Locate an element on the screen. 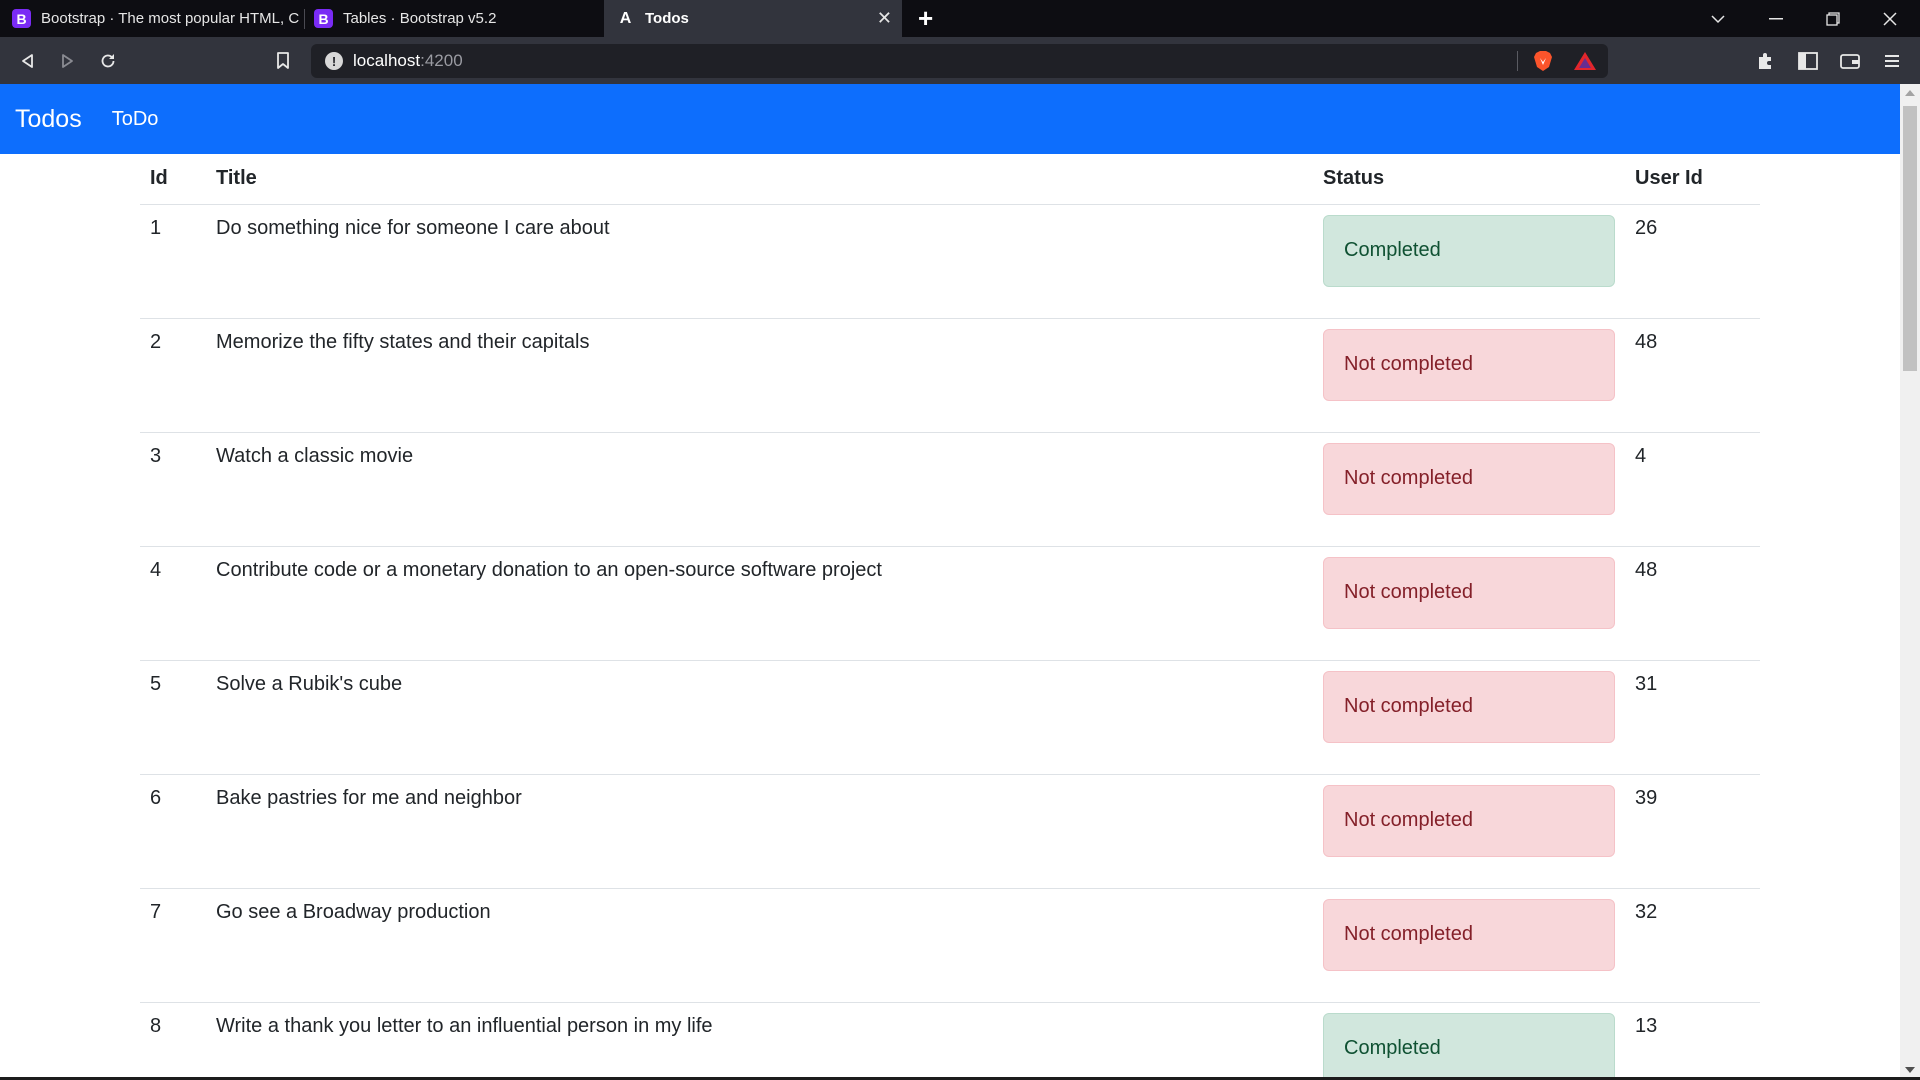 Image resolution: width=1920 pixels, height=1080 pixels. header-id: Id is located at coordinates (173, 179).